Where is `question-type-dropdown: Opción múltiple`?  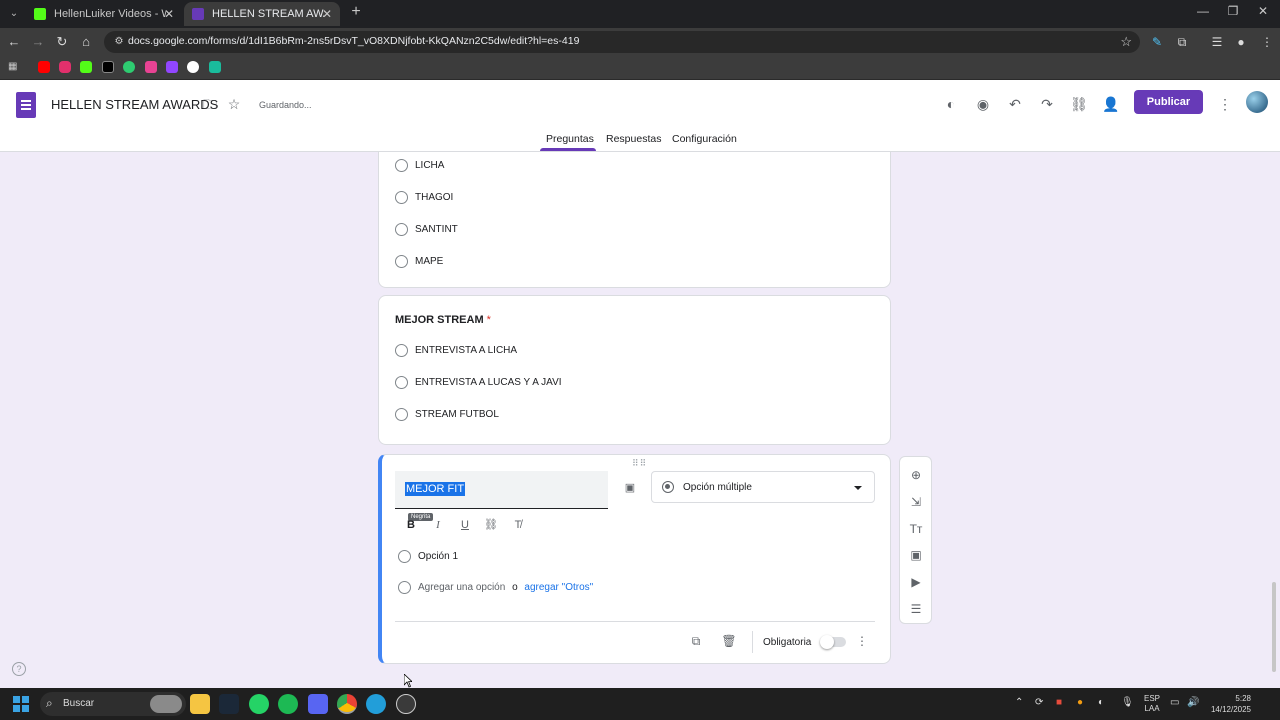
question-type-dropdown: Opción múltiple is located at coordinates (763, 487).